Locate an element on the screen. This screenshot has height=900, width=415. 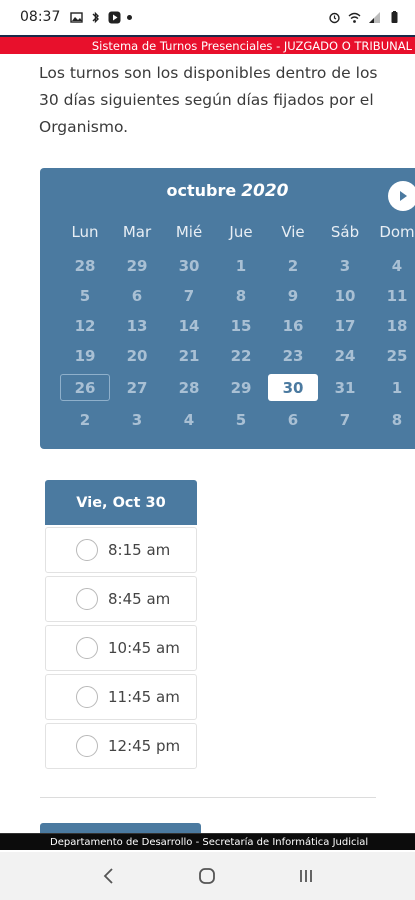
section-divider is located at coordinates (208, 797).